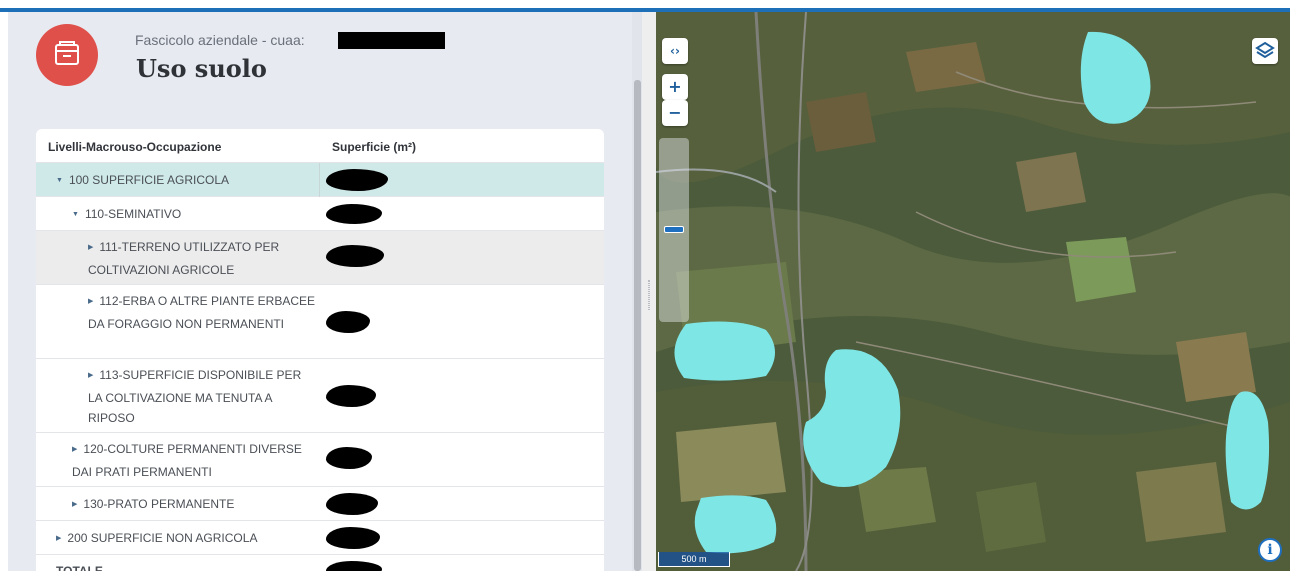 The width and height of the screenshot is (1290, 571). I want to click on row-label: ▶ 130-PRATO PERMANENTE, so click(153, 504).